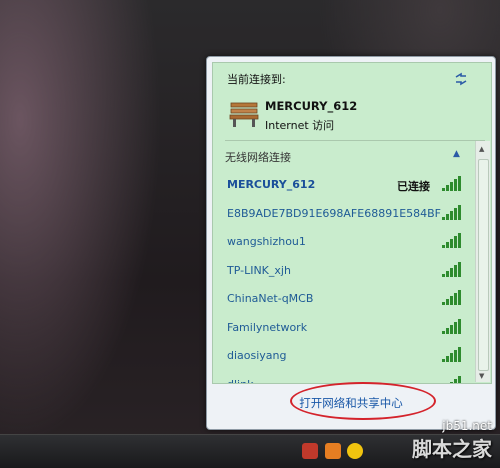 The height and width of the screenshot is (468, 500). Describe the element at coordinates (256, 79) in the screenshot. I see `current-connection-title: 当前连接到:` at that location.